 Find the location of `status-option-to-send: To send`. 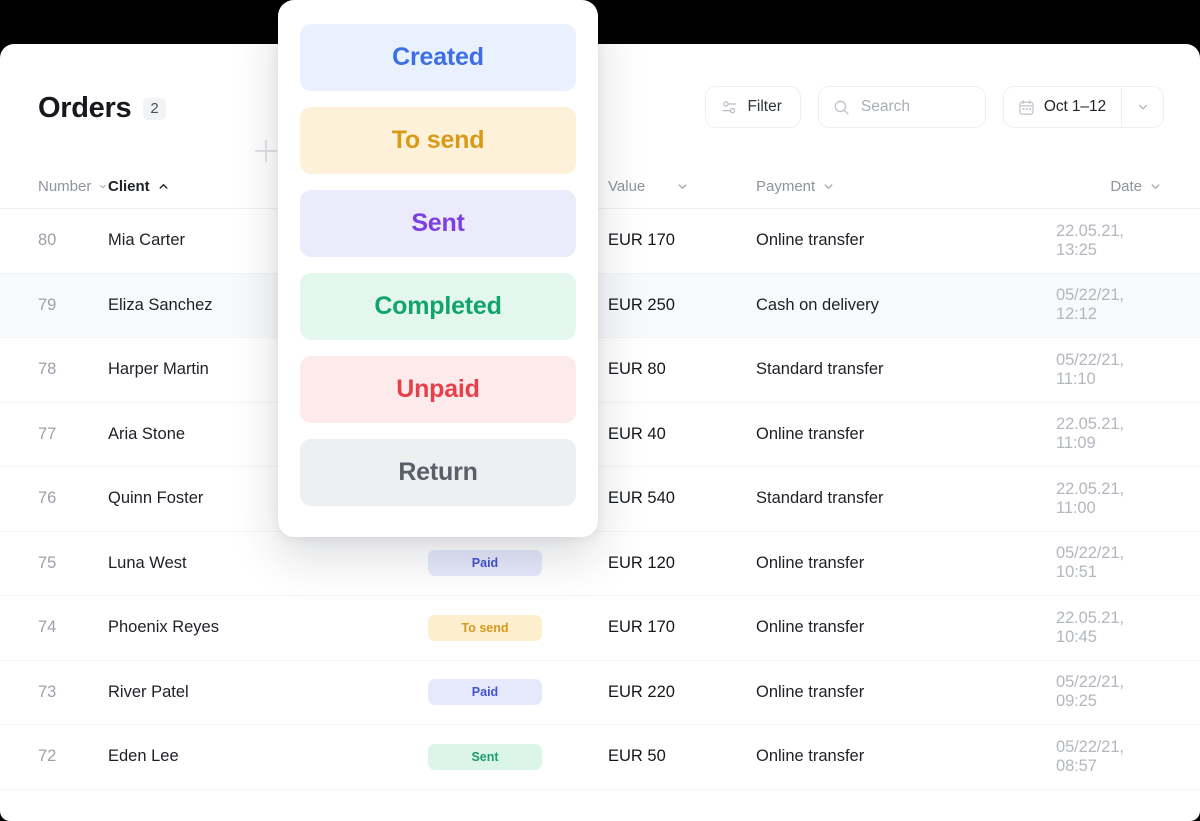

status-option-to-send: To send is located at coordinates (438, 140).